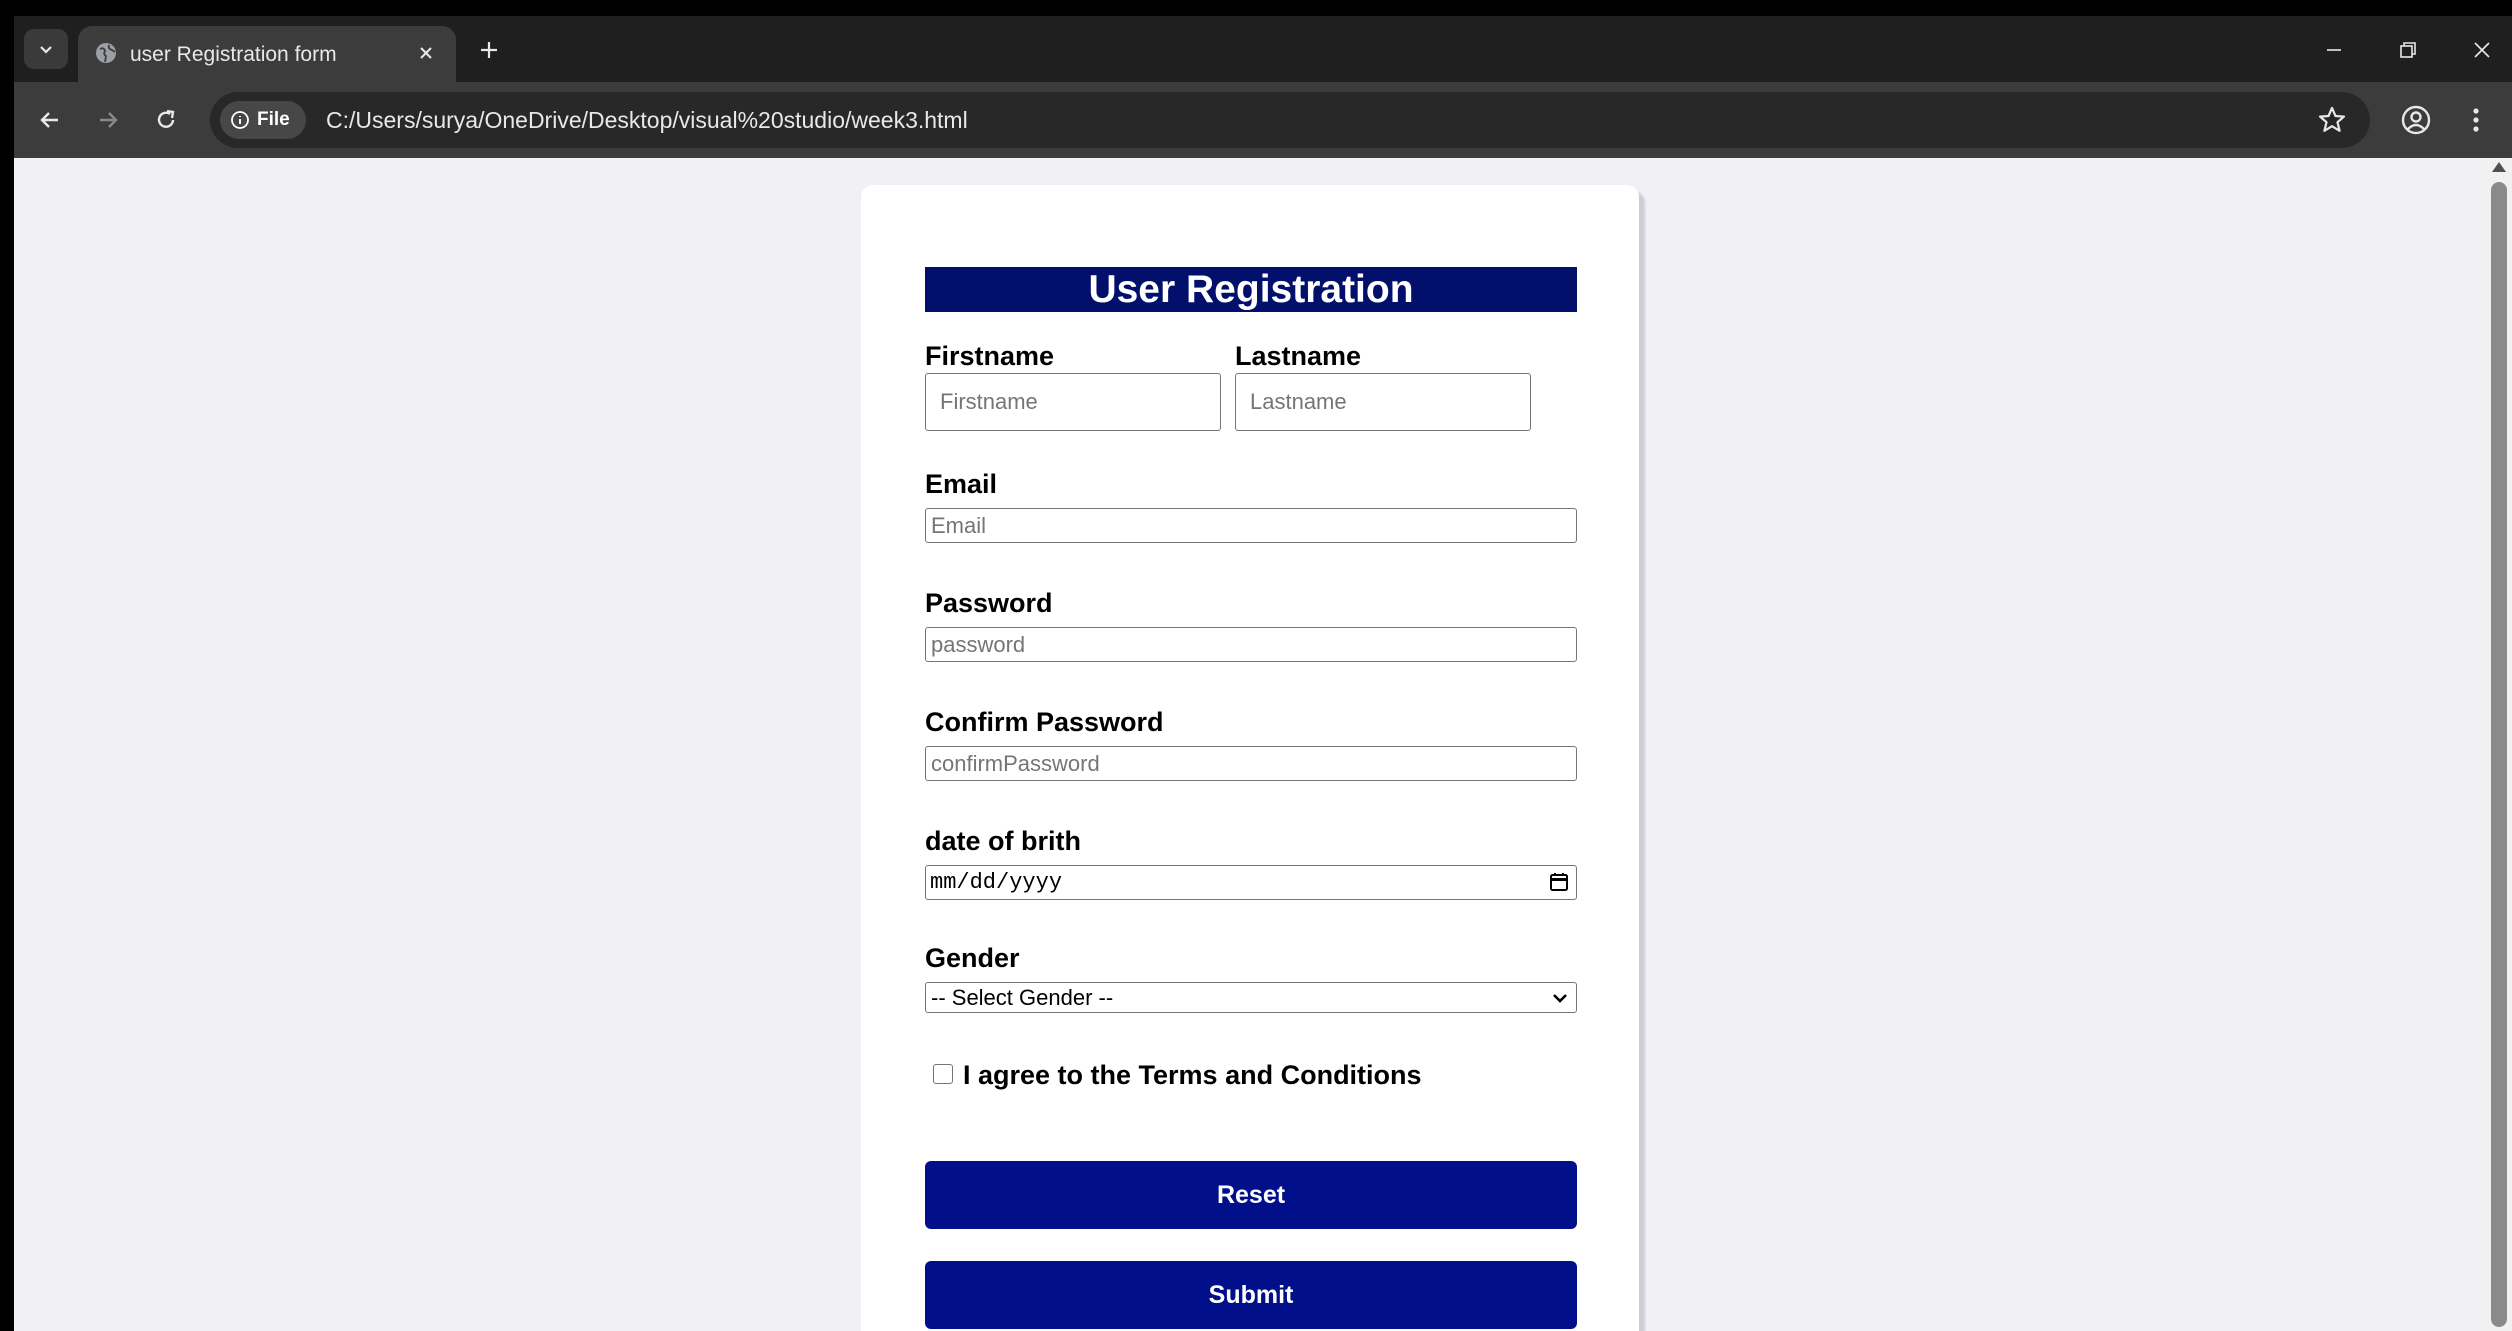 This screenshot has width=2512, height=1331. I want to click on forward-button, so click(108, 120).